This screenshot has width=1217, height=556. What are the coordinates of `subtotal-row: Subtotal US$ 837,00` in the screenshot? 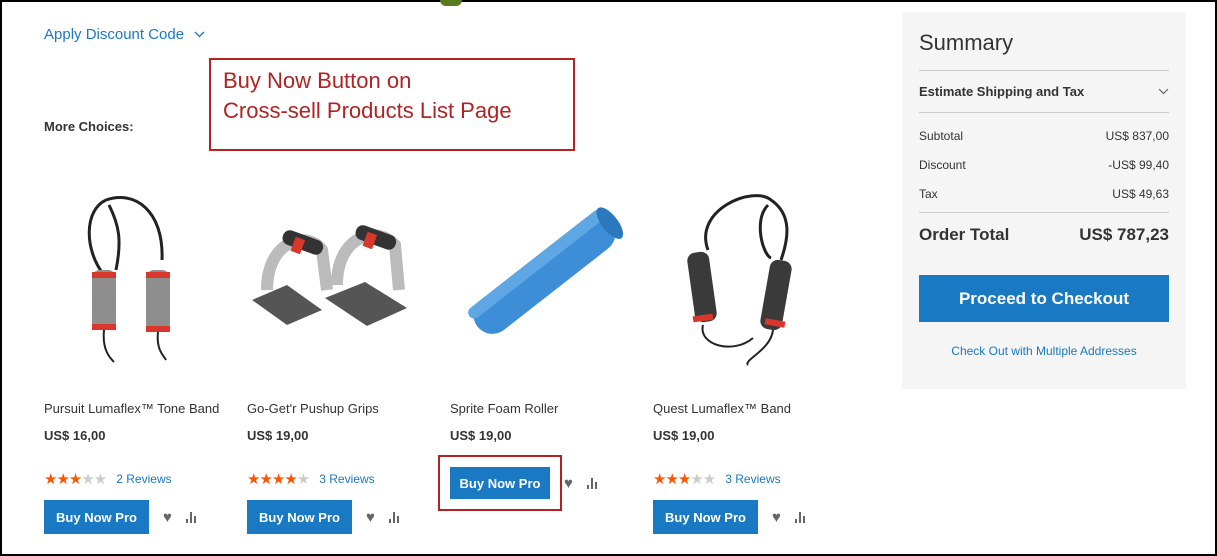 It's located at (1044, 135).